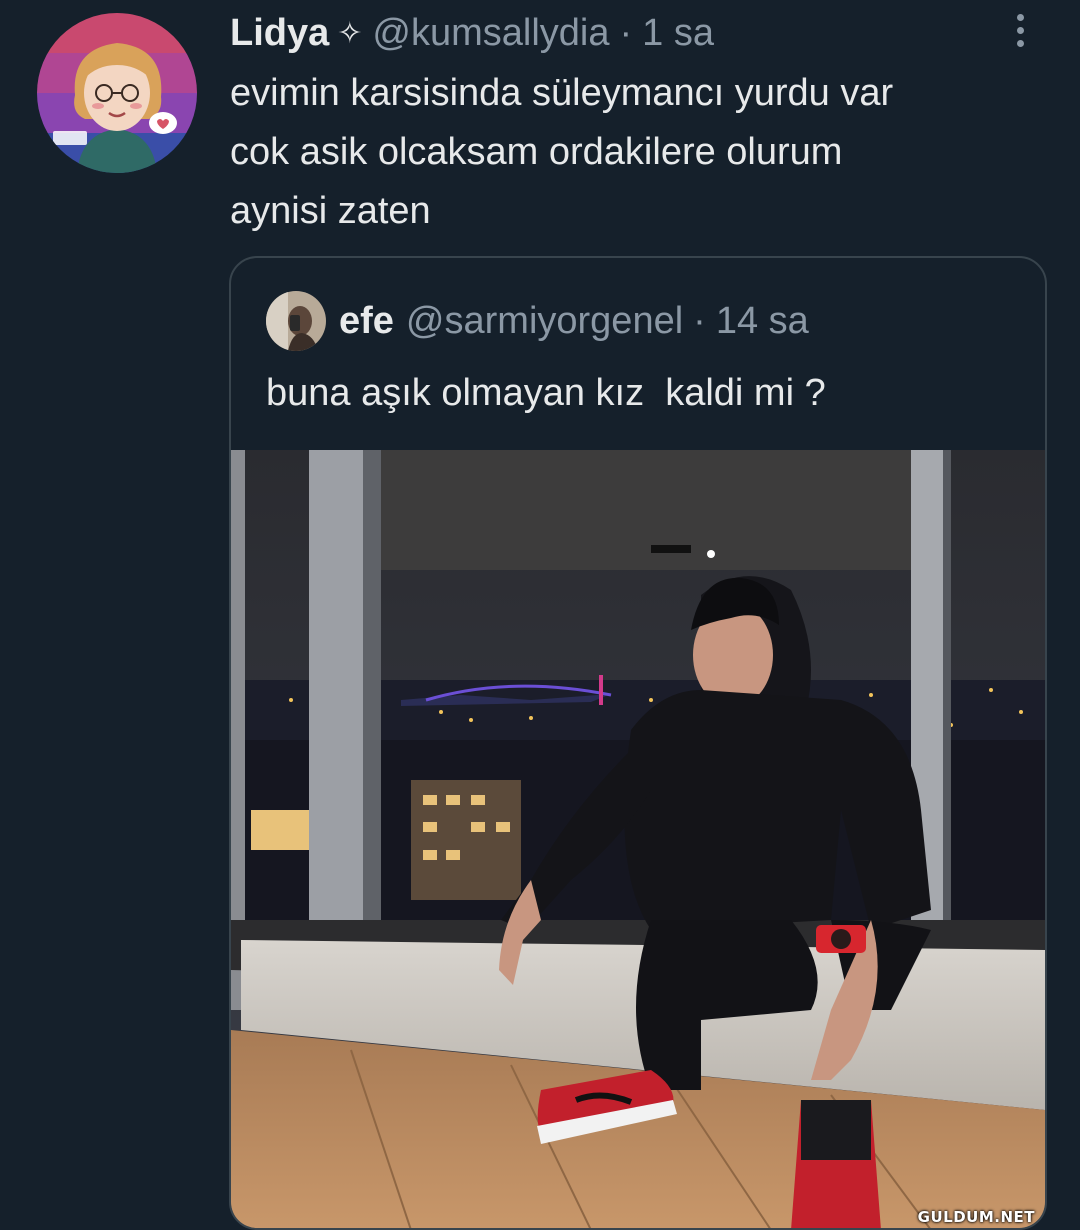  I want to click on quoted-author-avatar, so click(296, 321).